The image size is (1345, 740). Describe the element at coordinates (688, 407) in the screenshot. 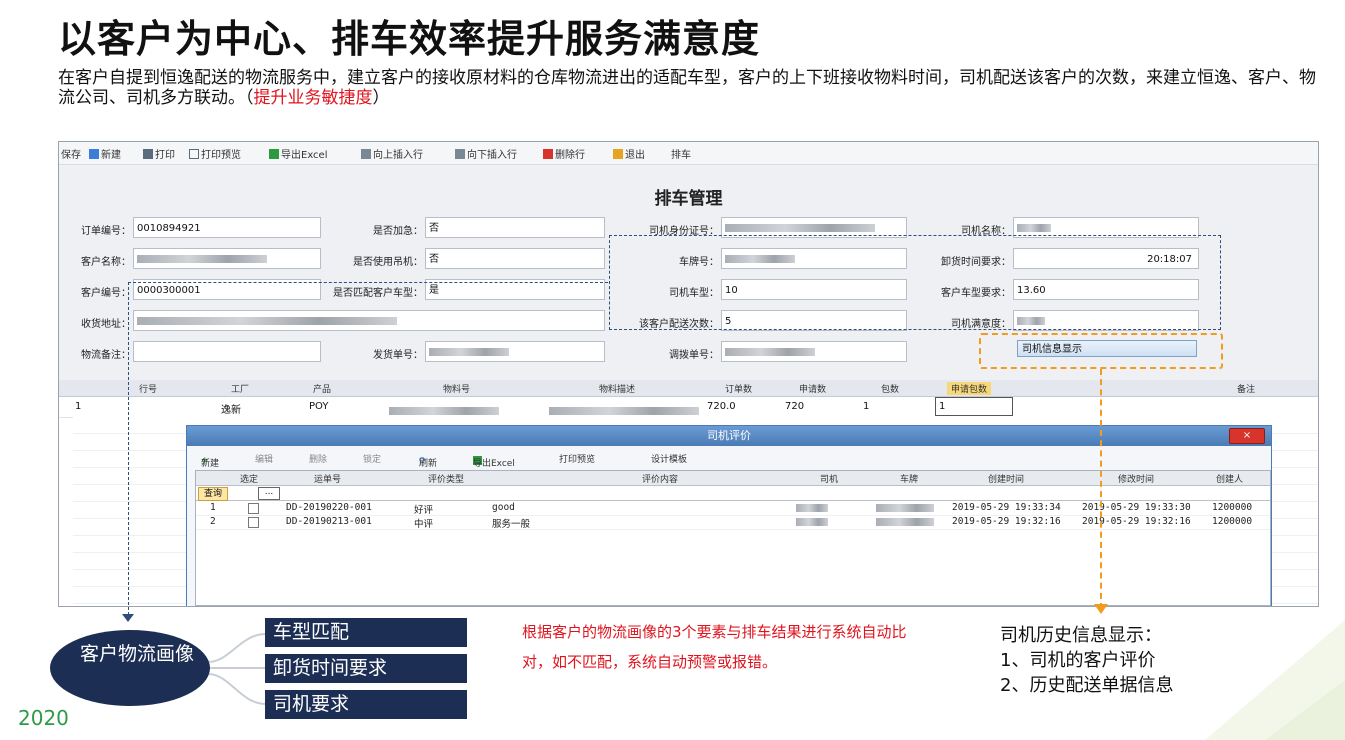

I see `table-row: 1 逸新 POY 720.0 720 1 1` at that location.